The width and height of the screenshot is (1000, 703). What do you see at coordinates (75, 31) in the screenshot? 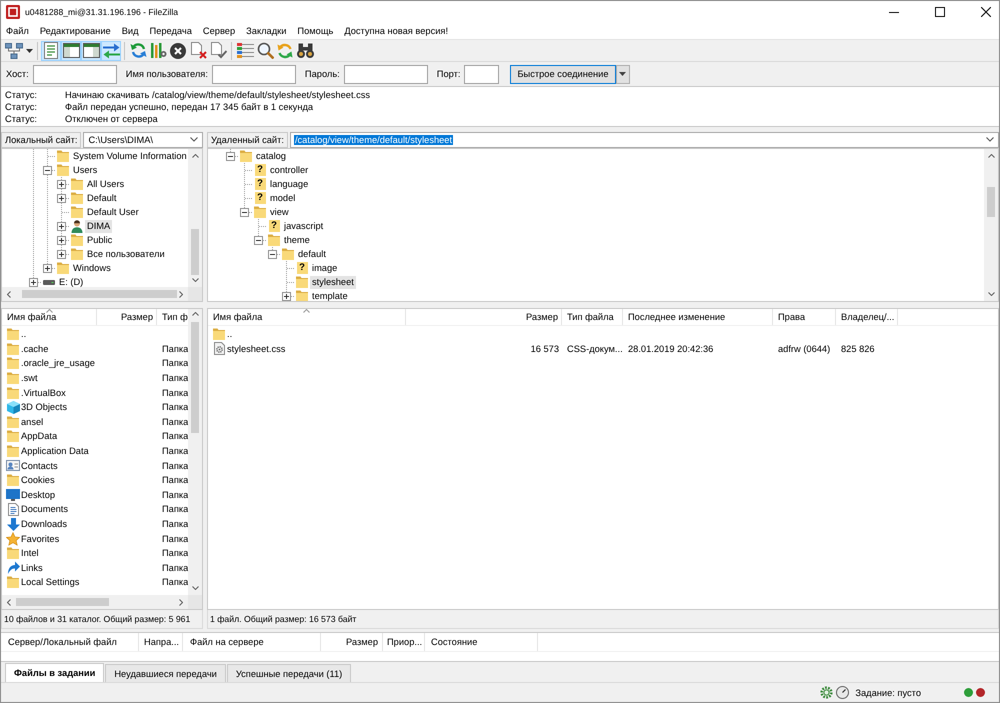
I see `menu-item: Редактирование` at bounding box center [75, 31].